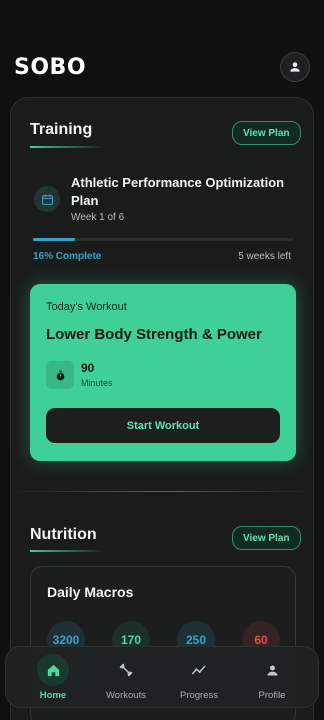 Image resolution: width=324 pixels, height=720 pixels. Describe the element at coordinates (90, 592) in the screenshot. I see `daily-macros-title: Daily Macros` at that location.